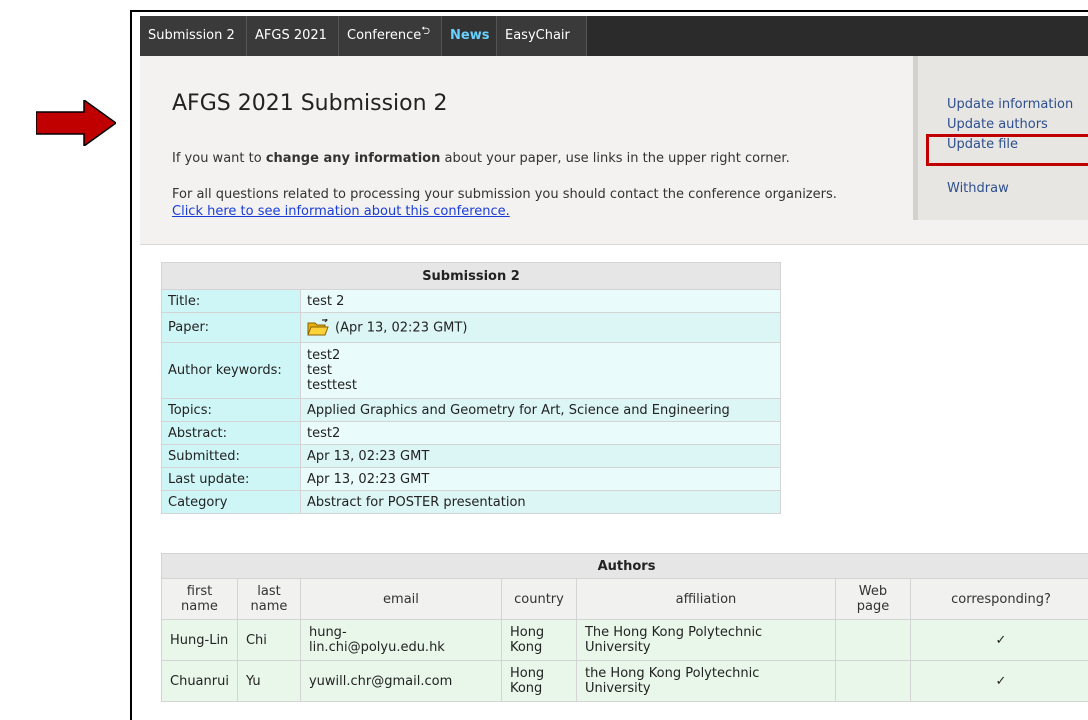  Describe the element at coordinates (318, 328) in the screenshot. I see `folder-icon` at that location.